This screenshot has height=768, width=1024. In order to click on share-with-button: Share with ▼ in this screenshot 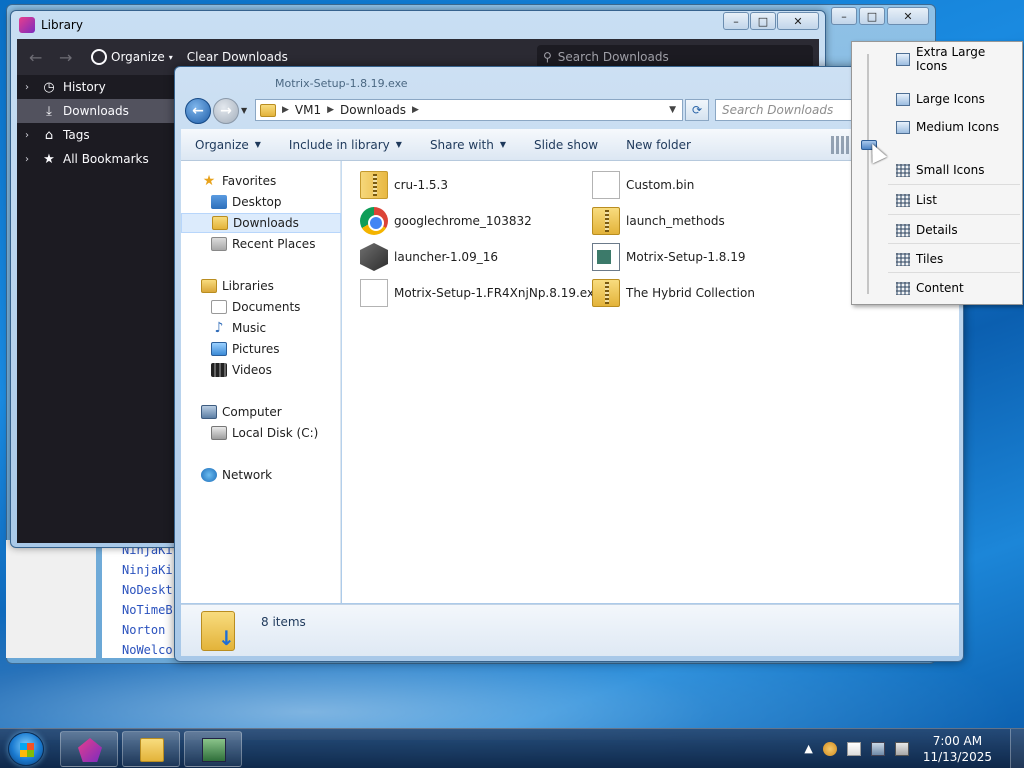, I will do `click(468, 145)`.